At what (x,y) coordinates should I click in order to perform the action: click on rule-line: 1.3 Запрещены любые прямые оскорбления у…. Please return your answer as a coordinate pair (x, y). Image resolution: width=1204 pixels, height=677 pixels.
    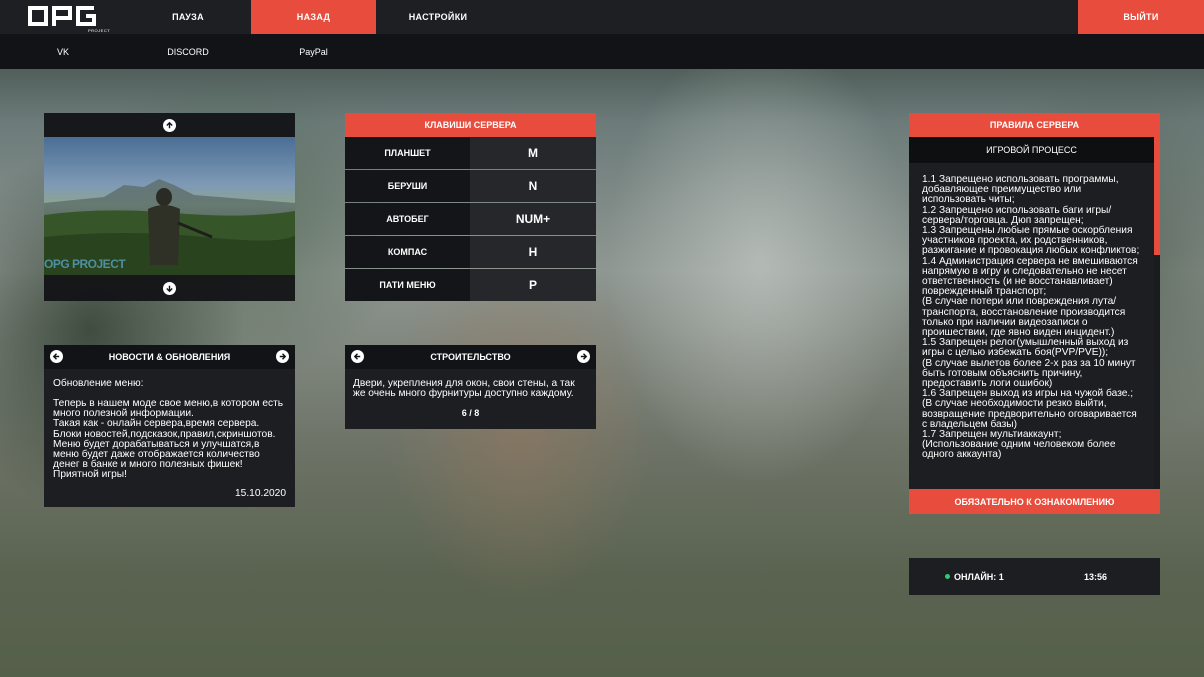
    Looking at the image, I should click on (1031, 241).